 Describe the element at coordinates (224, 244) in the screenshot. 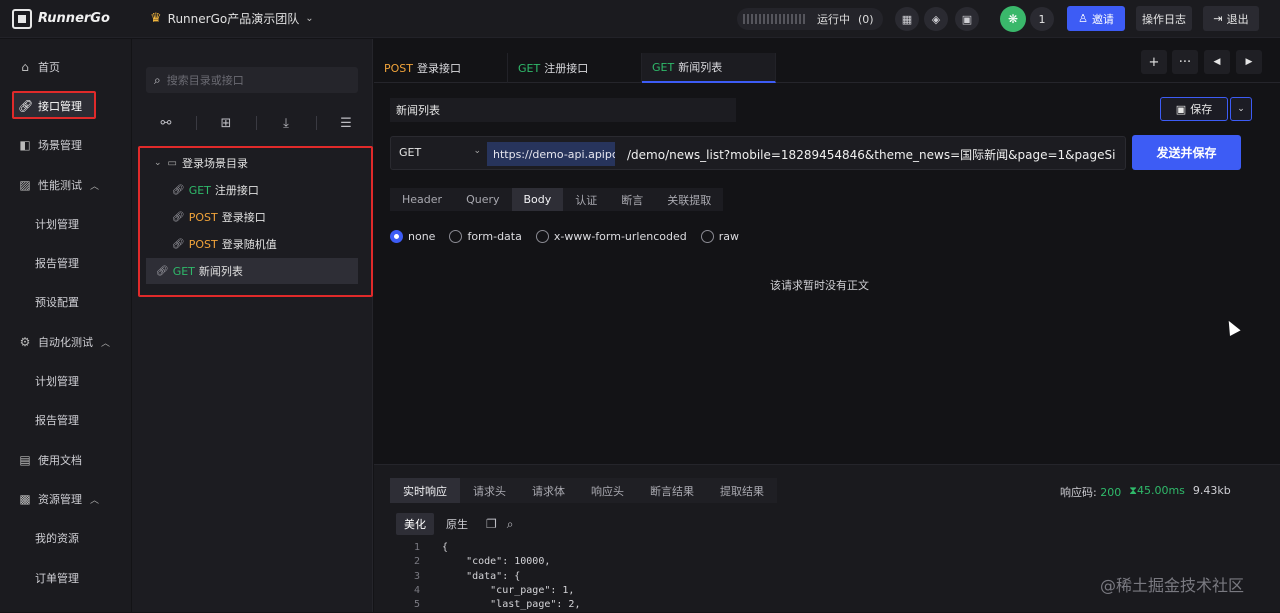

I see `tree-item: 🔗︎ POST 登录随机值` at that location.